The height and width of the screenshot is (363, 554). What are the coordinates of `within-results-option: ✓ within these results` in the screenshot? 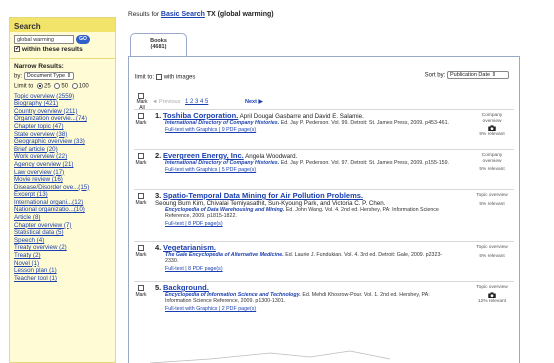 It's located at (62, 49).